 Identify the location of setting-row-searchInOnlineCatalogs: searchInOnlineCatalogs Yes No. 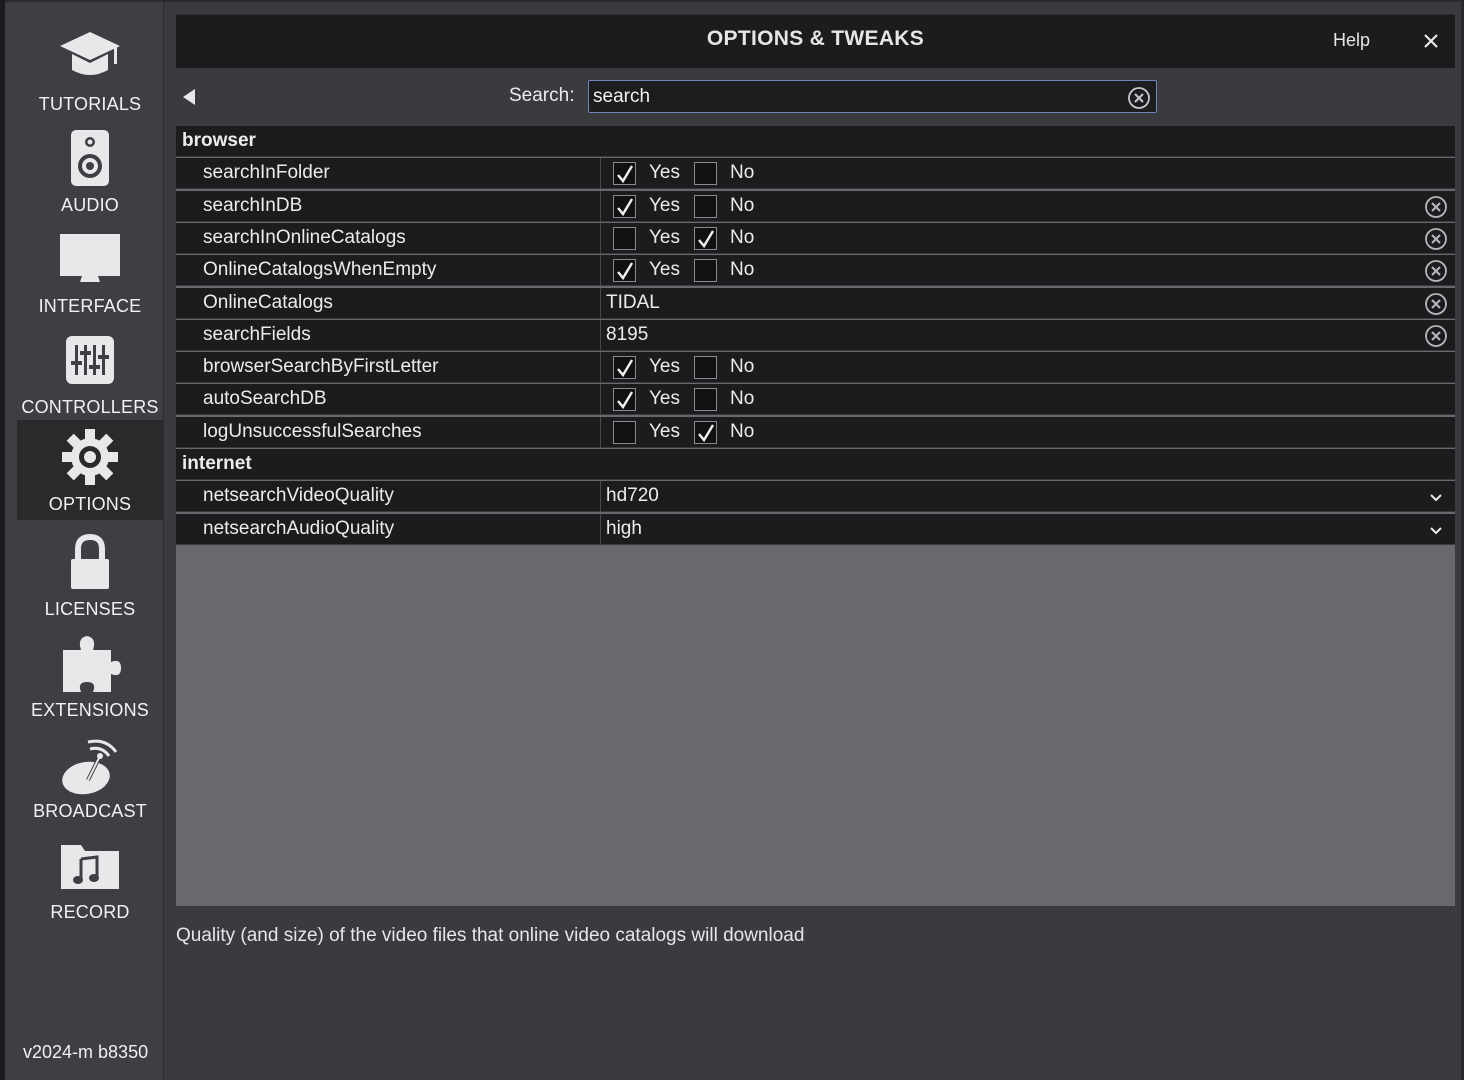
(815, 238).